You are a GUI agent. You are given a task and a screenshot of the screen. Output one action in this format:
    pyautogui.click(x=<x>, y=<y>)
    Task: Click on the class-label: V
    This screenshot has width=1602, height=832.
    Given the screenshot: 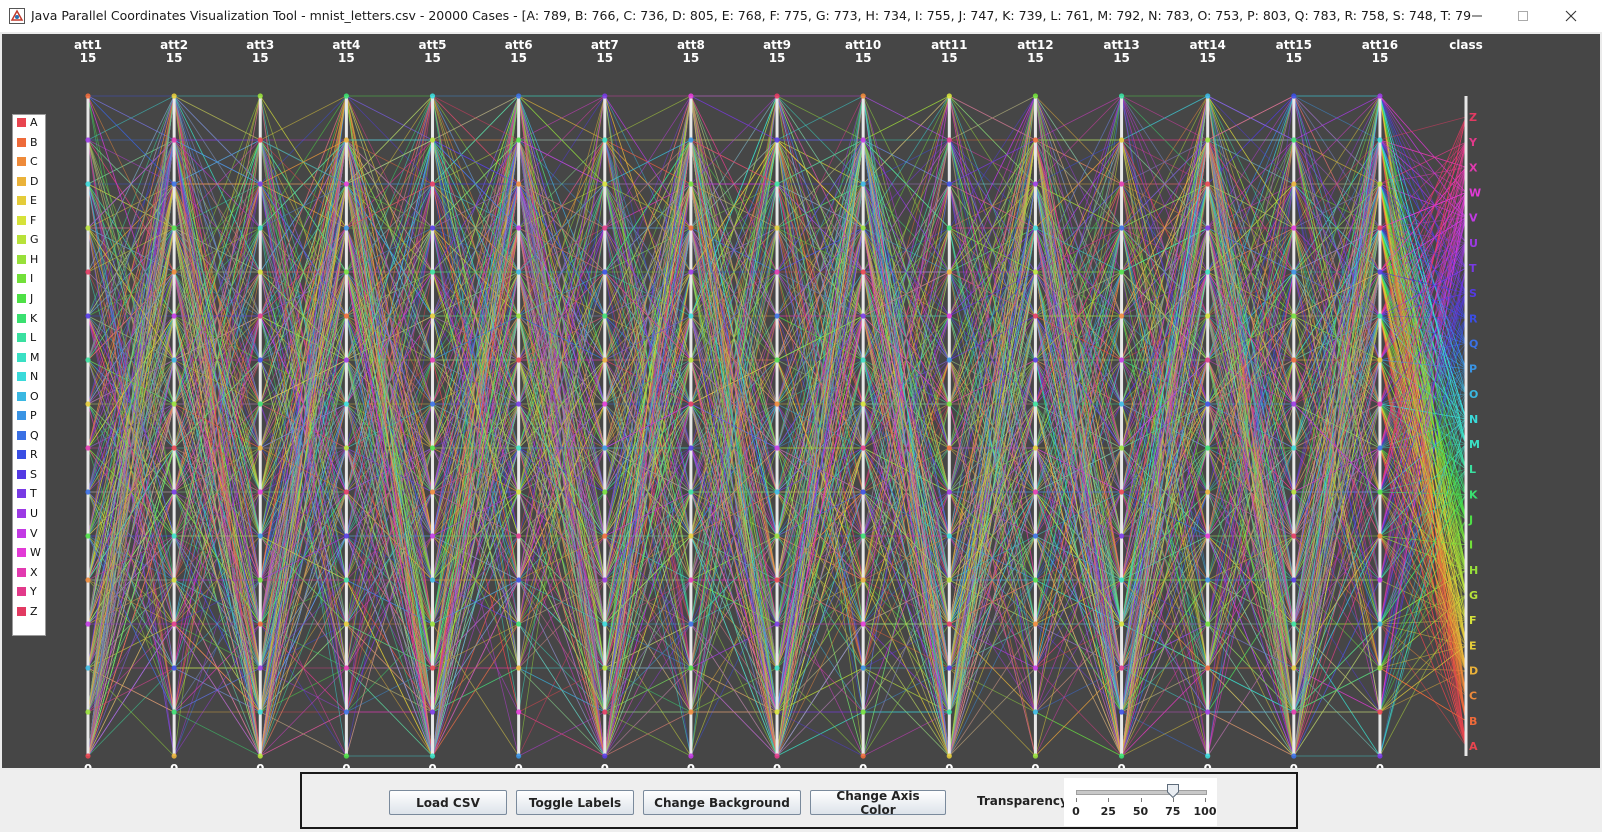 What is the action you would take?
    pyautogui.click(x=1473, y=218)
    